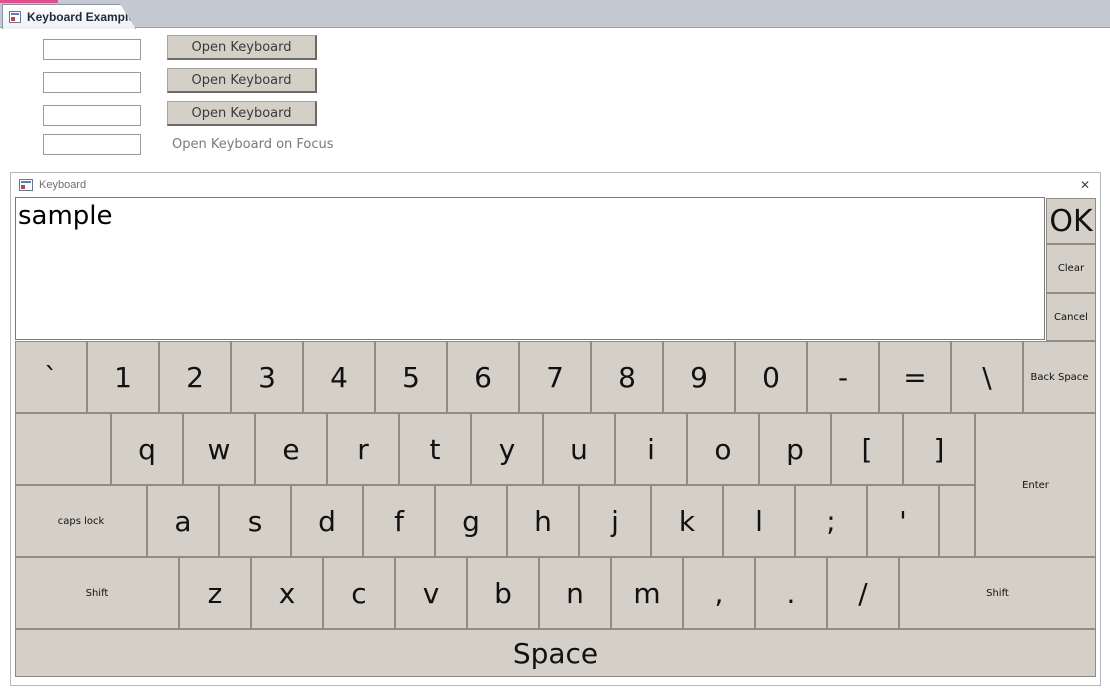 This screenshot has width=1110, height=692. Describe the element at coordinates (579, 449) in the screenshot. I see `key-u-r2-7: u` at that location.